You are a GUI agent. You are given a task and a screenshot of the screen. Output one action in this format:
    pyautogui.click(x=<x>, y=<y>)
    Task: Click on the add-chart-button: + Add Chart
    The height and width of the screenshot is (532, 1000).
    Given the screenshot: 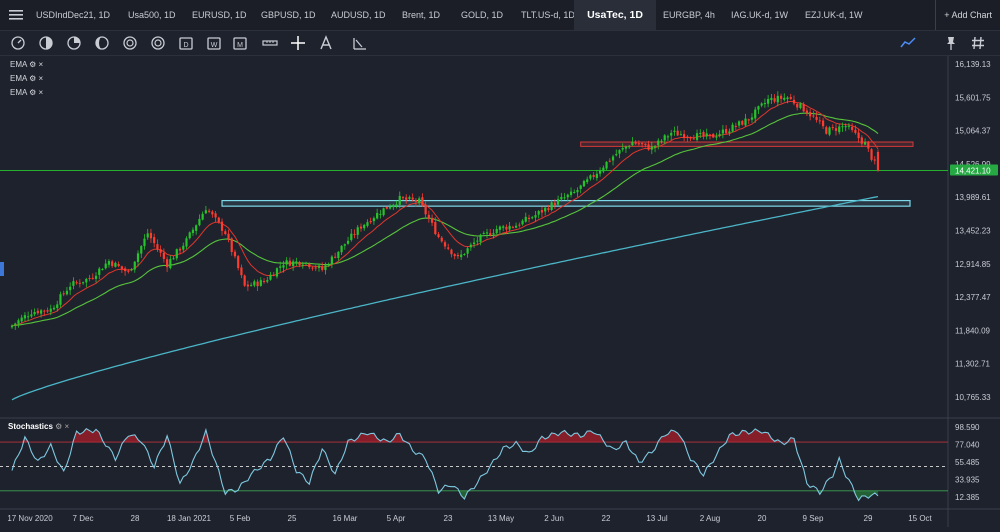 What is the action you would take?
    pyautogui.click(x=963, y=15)
    